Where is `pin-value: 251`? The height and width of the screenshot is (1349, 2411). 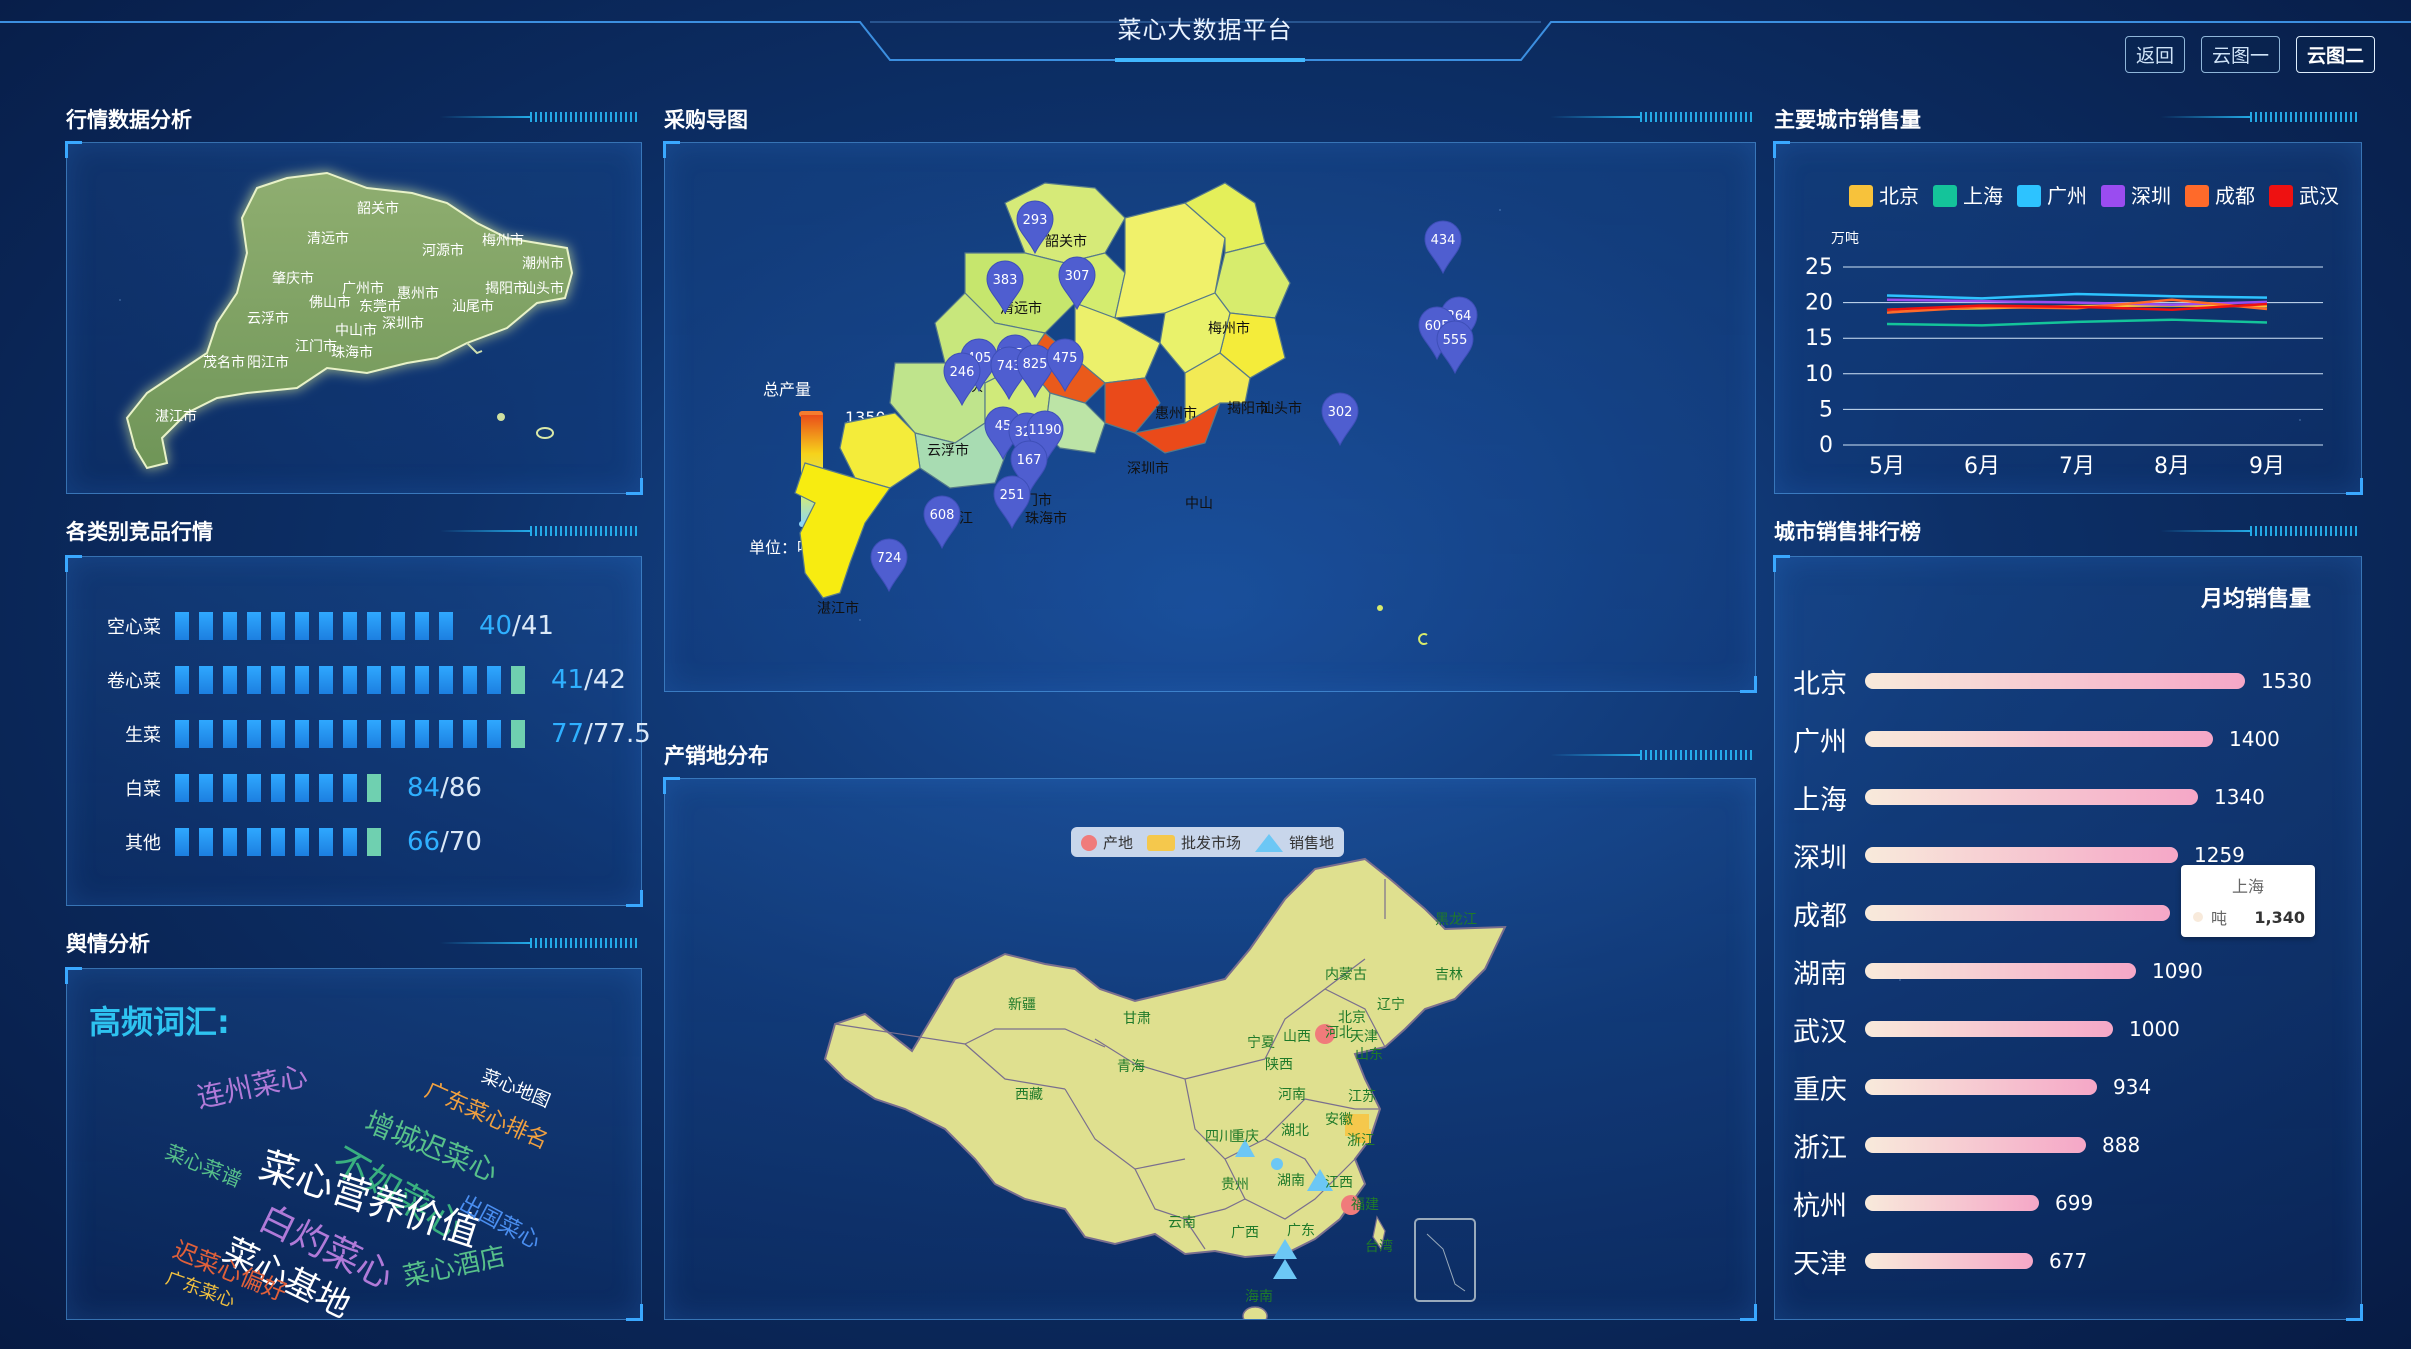
pin-value: 251 is located at coordinates (1012, 495).